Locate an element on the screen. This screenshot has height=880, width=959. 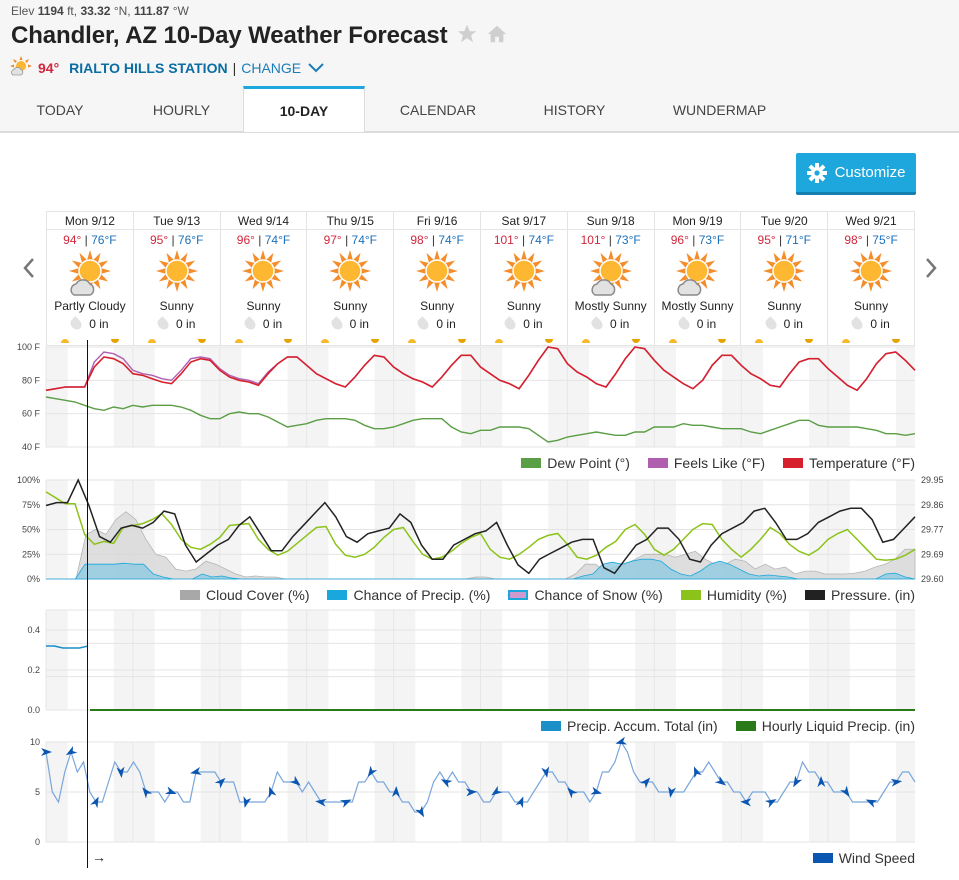
day-column: Fri 9/16 98° | 74°F Sunny 0 in is located at coordinates (437, 278).